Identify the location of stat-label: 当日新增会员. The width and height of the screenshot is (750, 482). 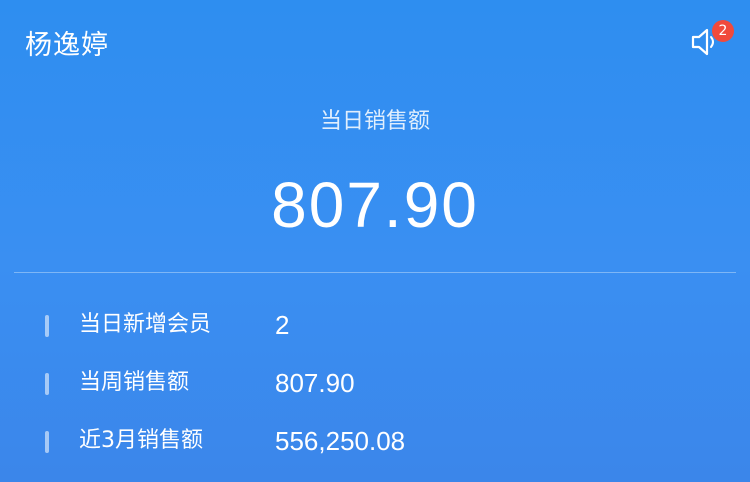
(145, 324).